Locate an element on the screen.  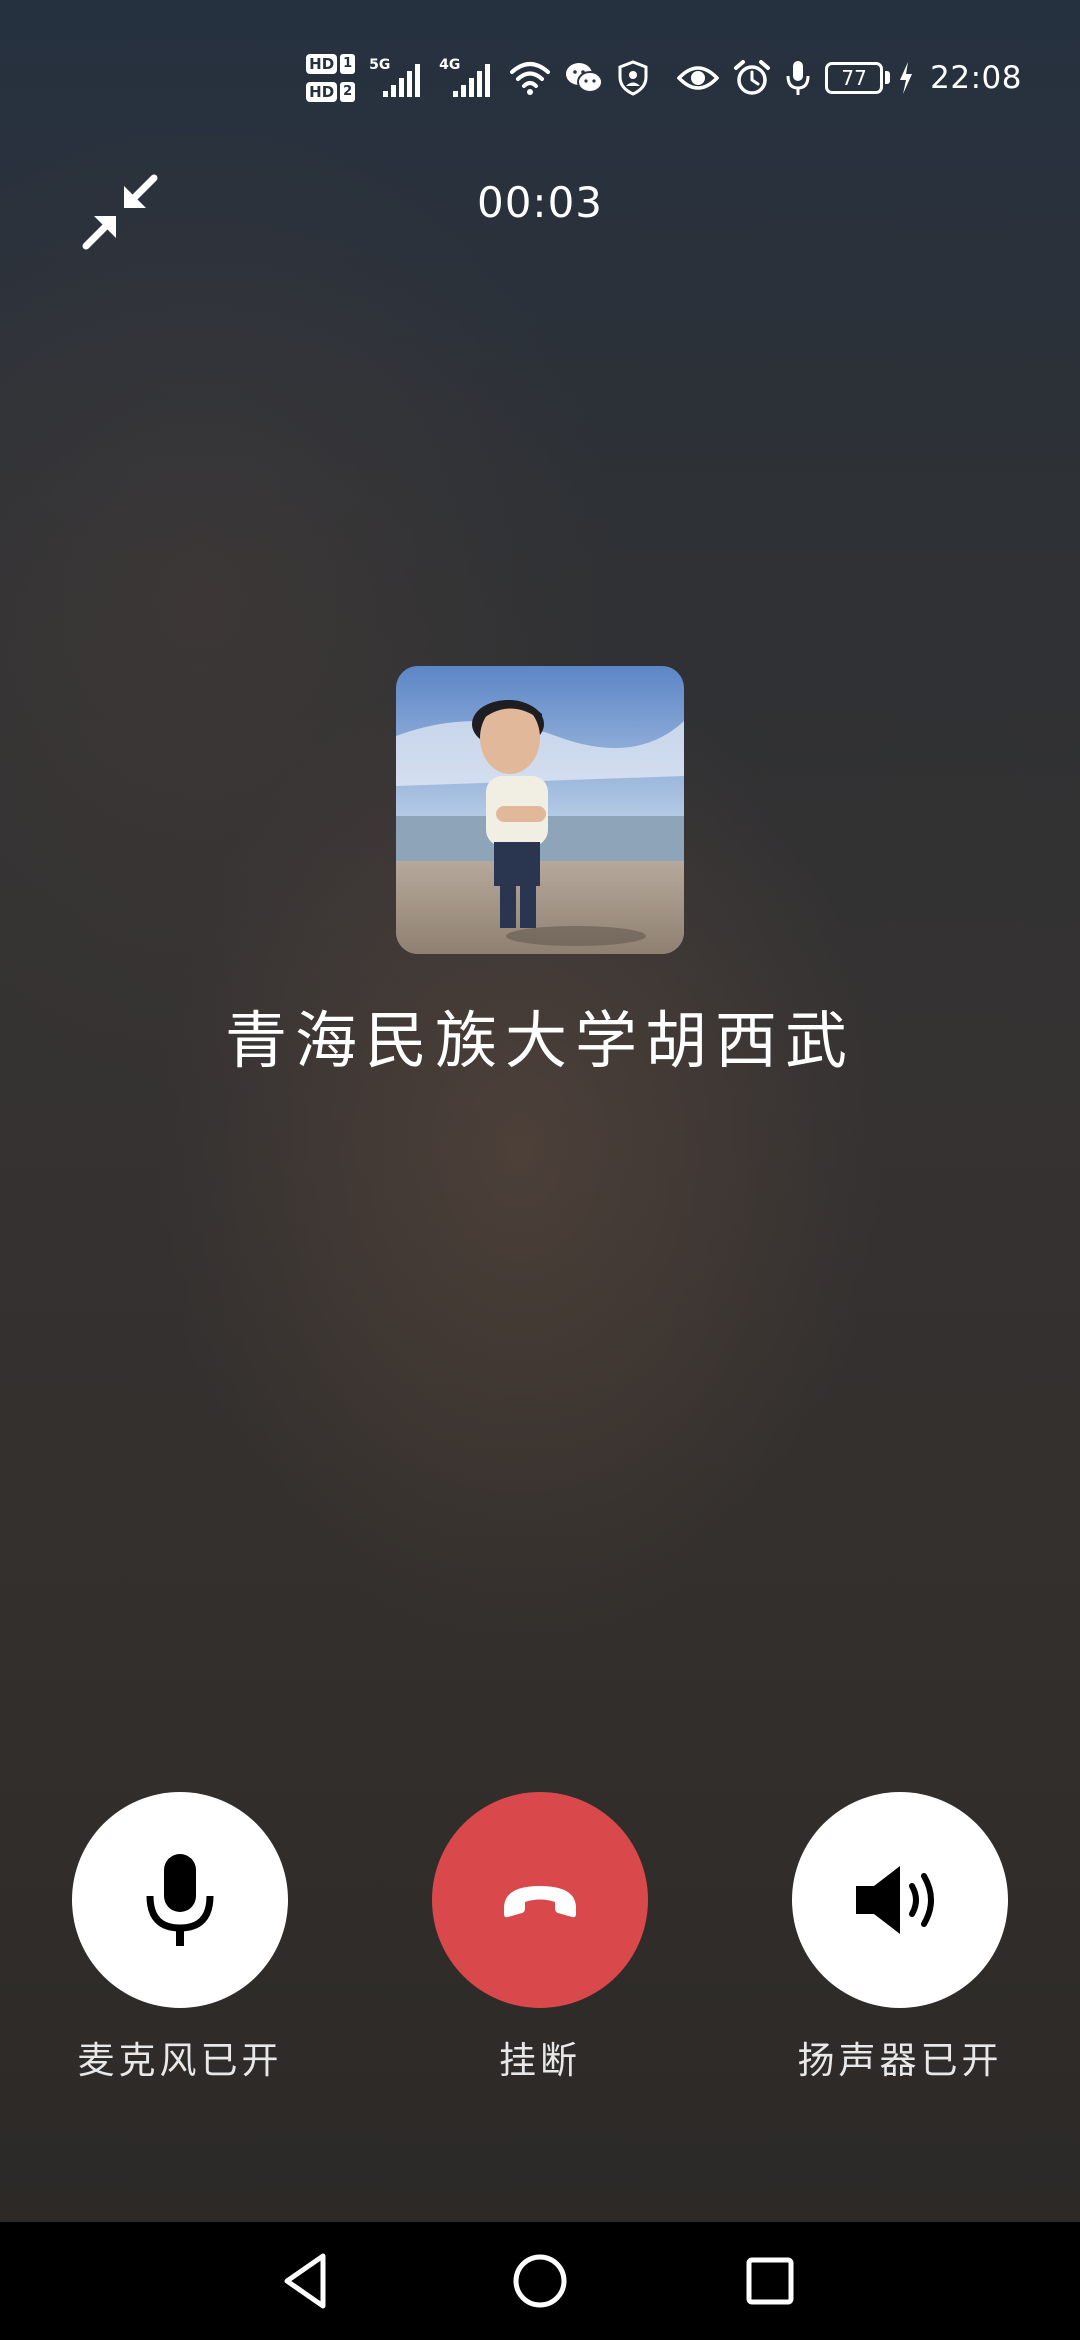
microphone-label: 麦克风已开 is located at coordinates (180, 2060).